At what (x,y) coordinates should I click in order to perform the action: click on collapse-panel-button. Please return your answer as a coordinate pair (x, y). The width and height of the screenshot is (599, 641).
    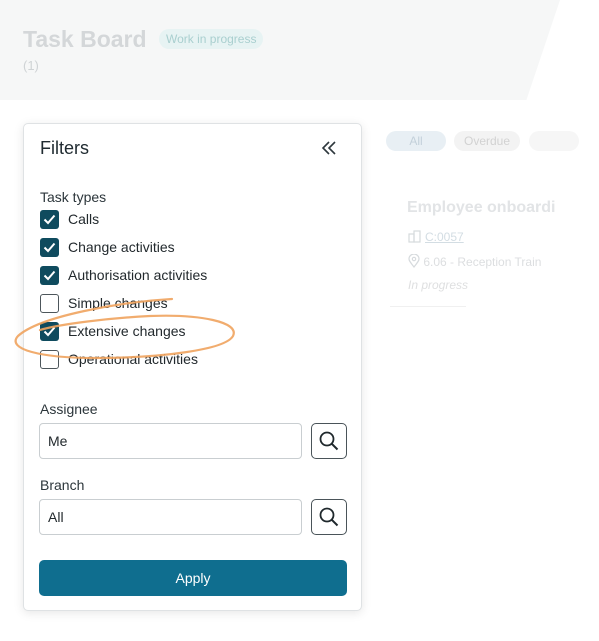
    Looking at the image, I should click on (329, 148).